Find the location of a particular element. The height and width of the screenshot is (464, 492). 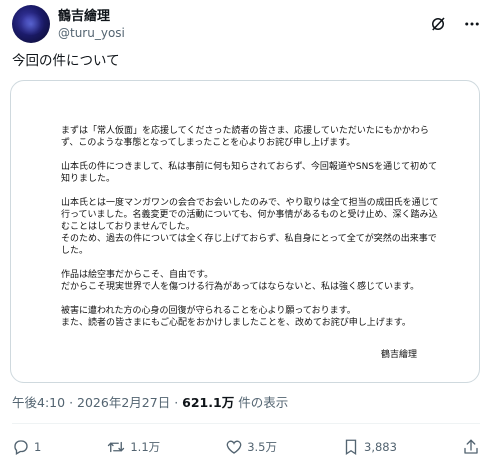

author-names: 鶴吉繪理 @turu_yosi is located at coordinates (91, 24).